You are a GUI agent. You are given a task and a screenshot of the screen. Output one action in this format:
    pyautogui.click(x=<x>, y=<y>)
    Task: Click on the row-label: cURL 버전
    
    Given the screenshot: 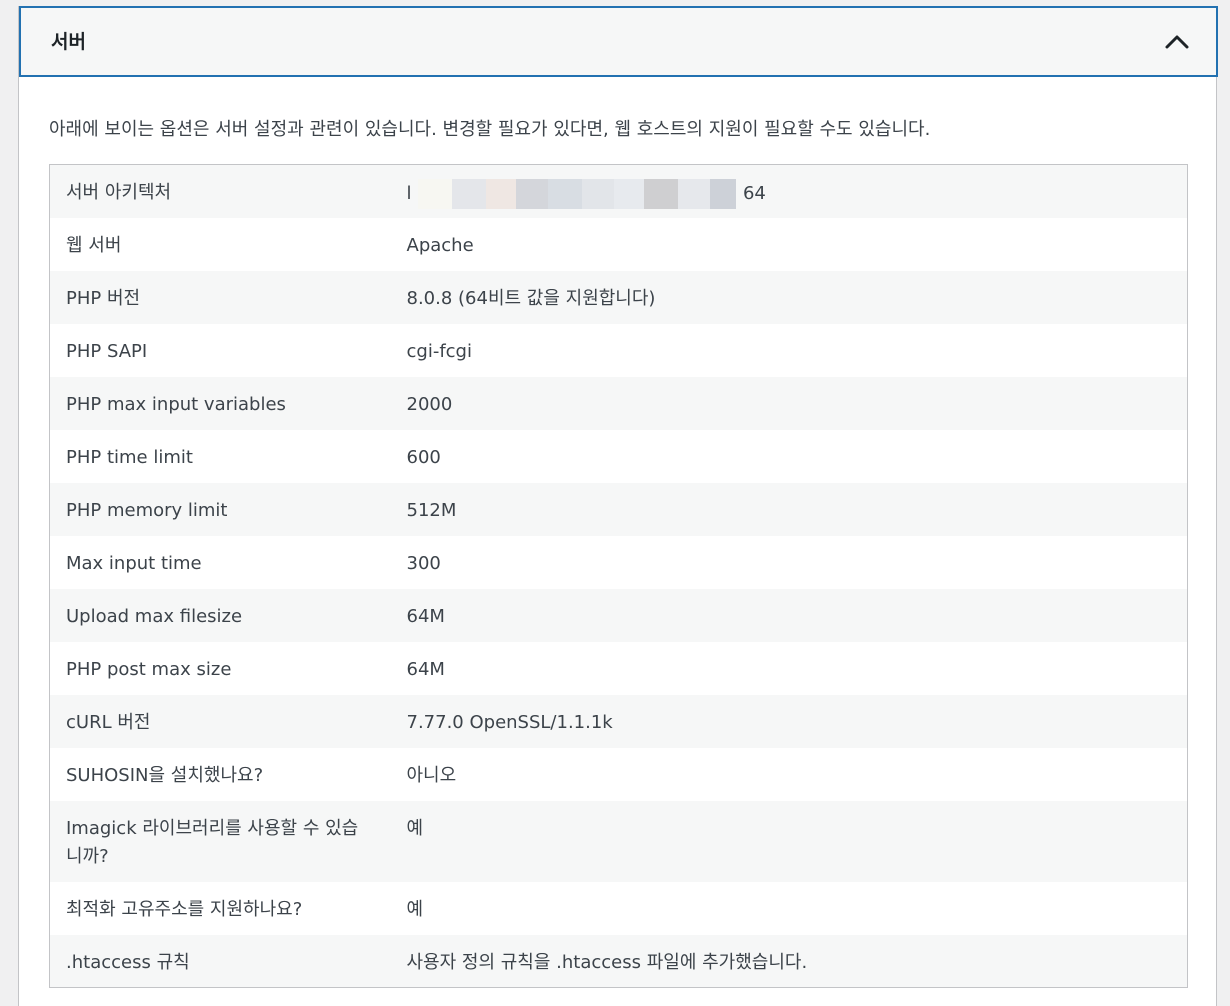 What is the action you would take?
    pyautogui.click(x=108, y=722)
    